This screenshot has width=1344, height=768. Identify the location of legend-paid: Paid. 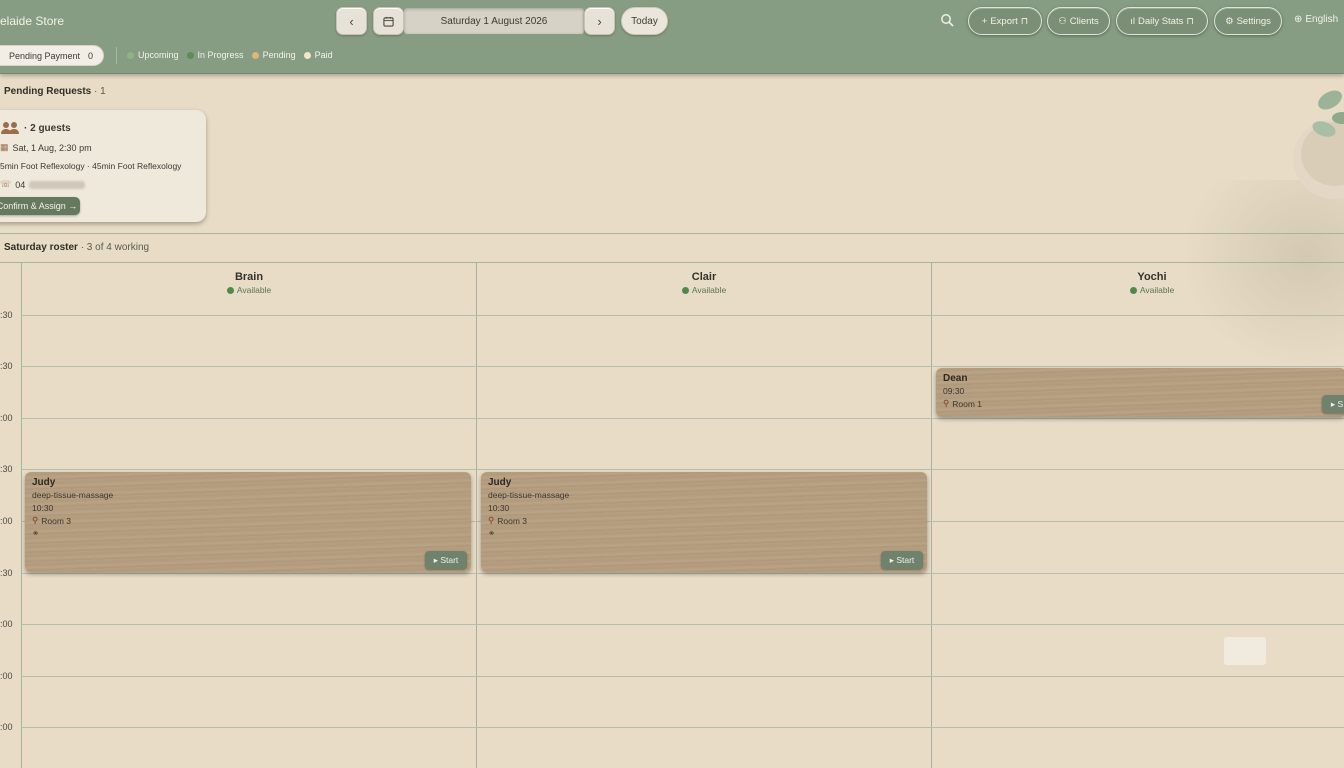
(318, 55).